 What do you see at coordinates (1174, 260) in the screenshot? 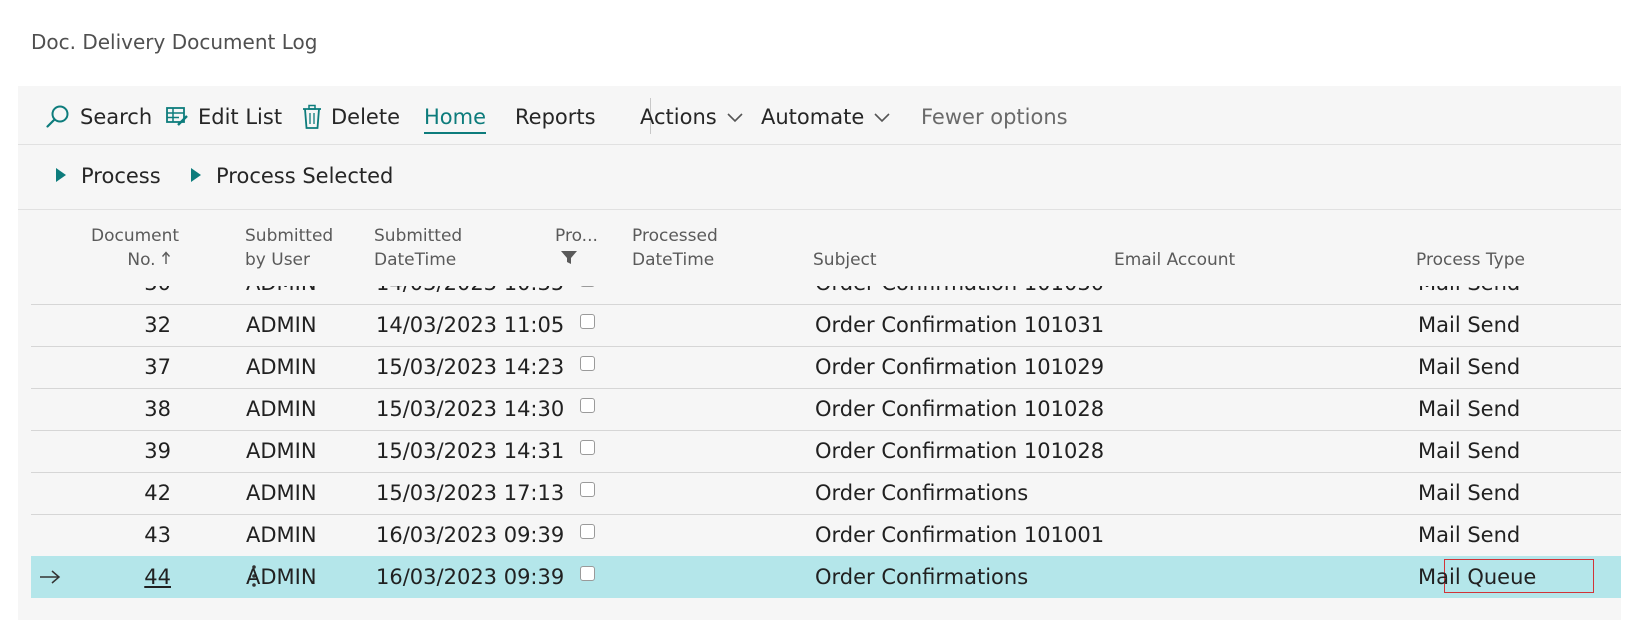
I see `column-header-email-account: Email Account` at bounding box center [1174, 260].